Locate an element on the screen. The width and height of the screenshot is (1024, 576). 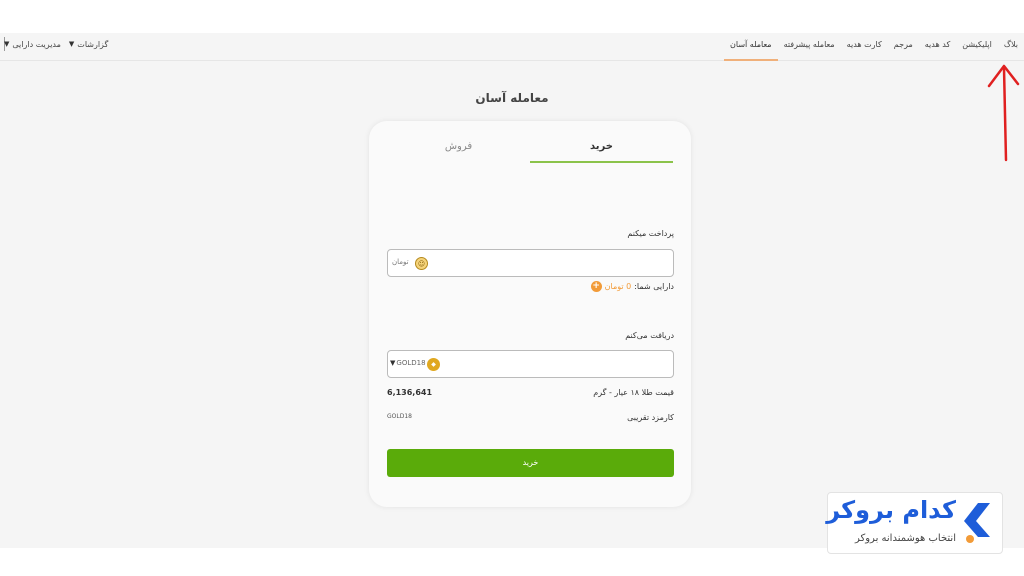
balance-label: دارایی شما: is located at coordinates (654, 286).